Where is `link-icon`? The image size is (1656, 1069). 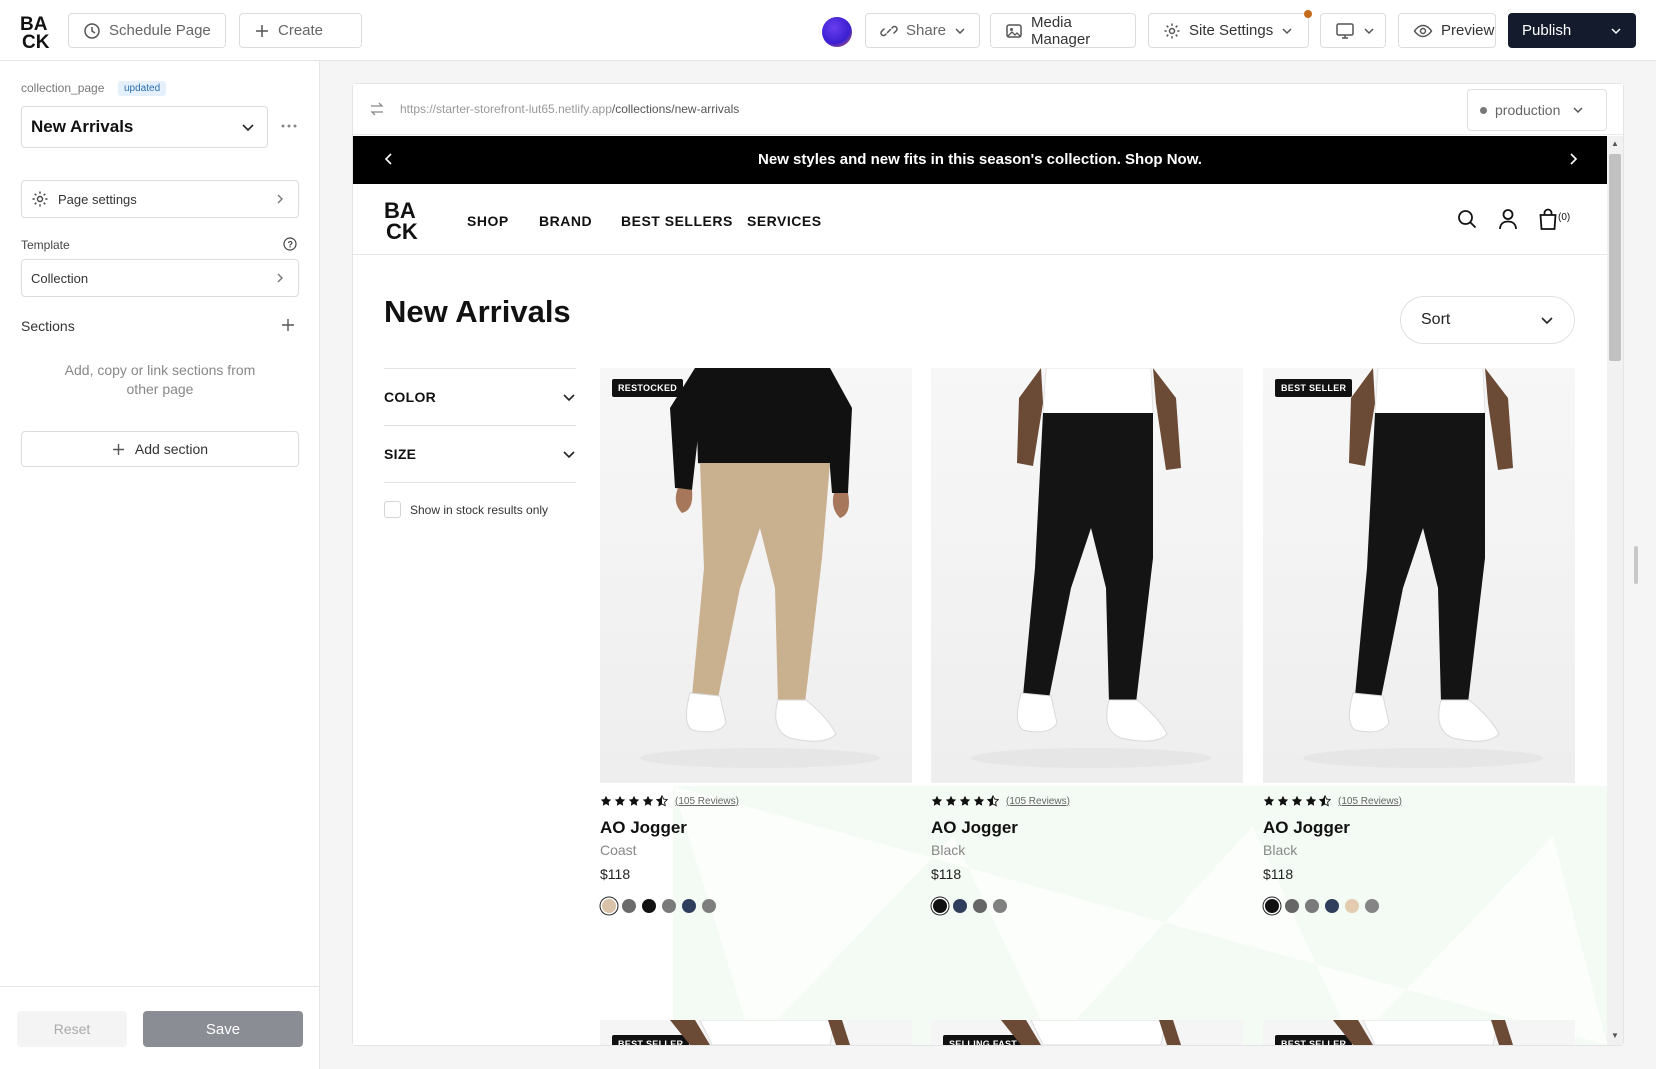
link-icon is located at coordinates (889, 30).